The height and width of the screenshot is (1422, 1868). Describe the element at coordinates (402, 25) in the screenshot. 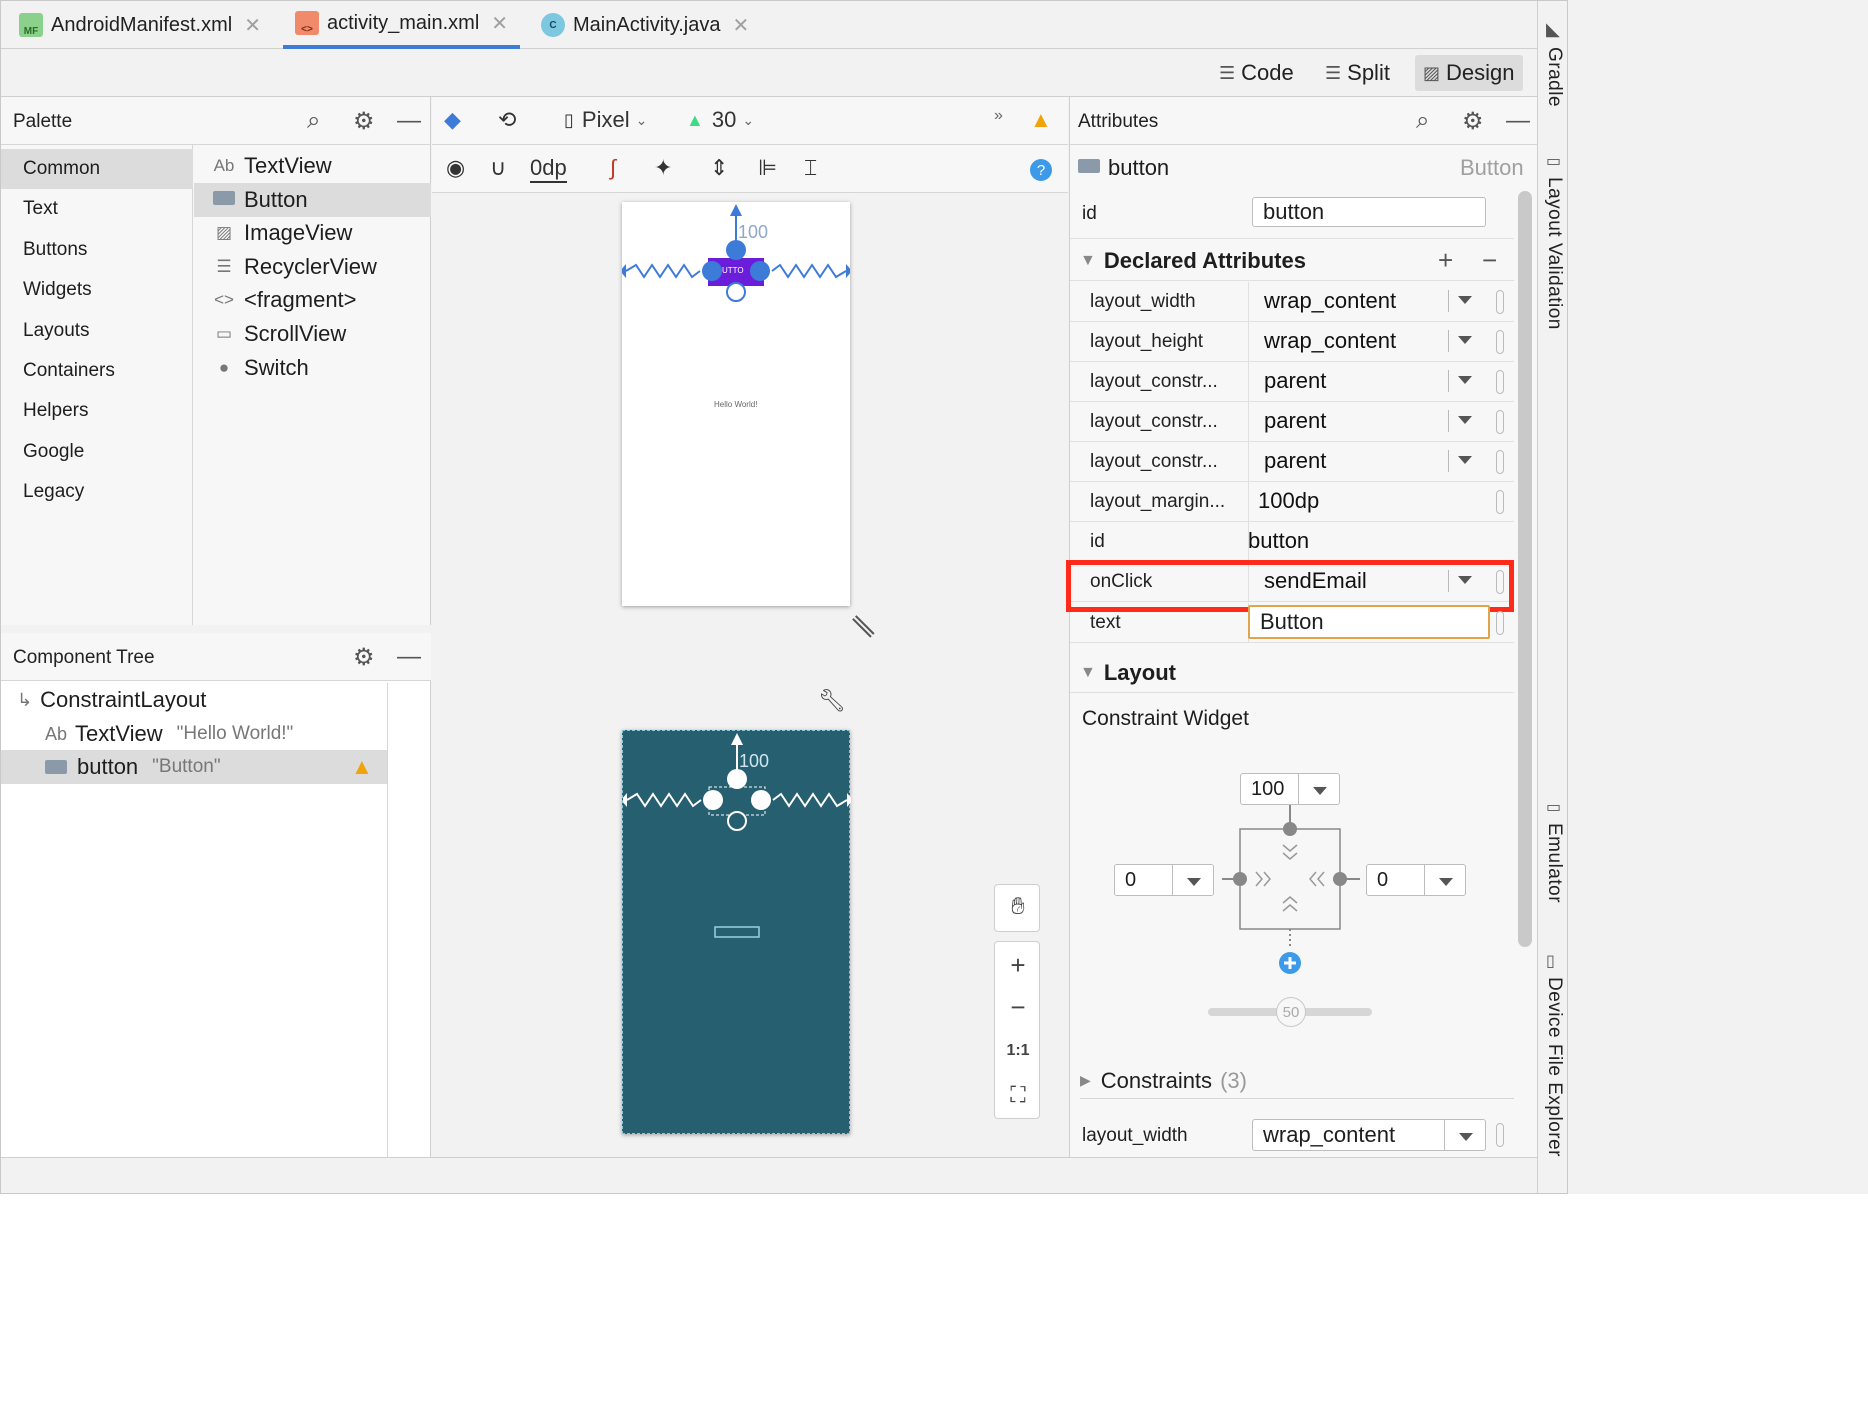

I see `tab-activity-main: <> activity_main.xml ✕` at that location.